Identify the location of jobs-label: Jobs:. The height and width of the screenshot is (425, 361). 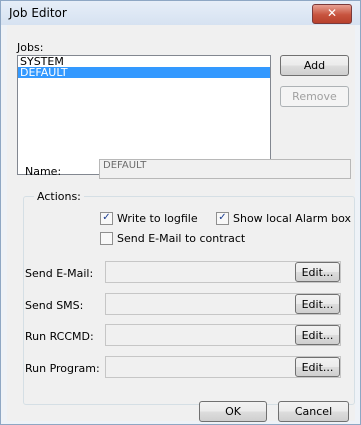
(30, 47).